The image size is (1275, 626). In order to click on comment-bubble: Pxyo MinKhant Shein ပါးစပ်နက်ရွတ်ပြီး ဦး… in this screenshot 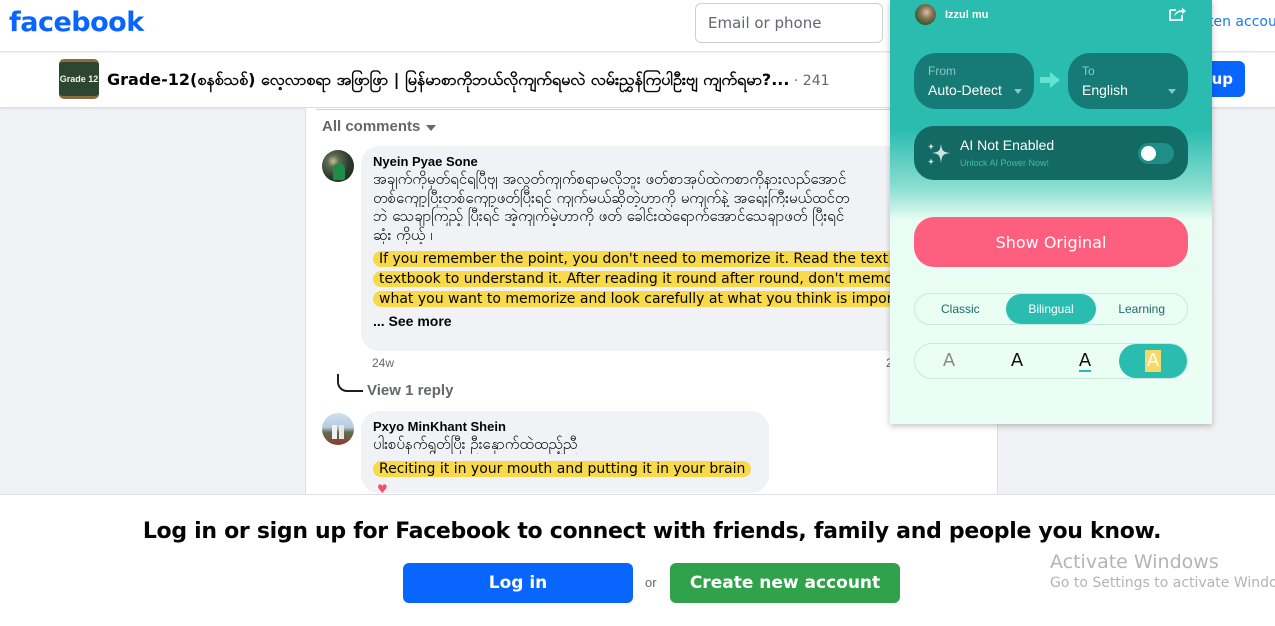, I will do `click(565, 453)`.